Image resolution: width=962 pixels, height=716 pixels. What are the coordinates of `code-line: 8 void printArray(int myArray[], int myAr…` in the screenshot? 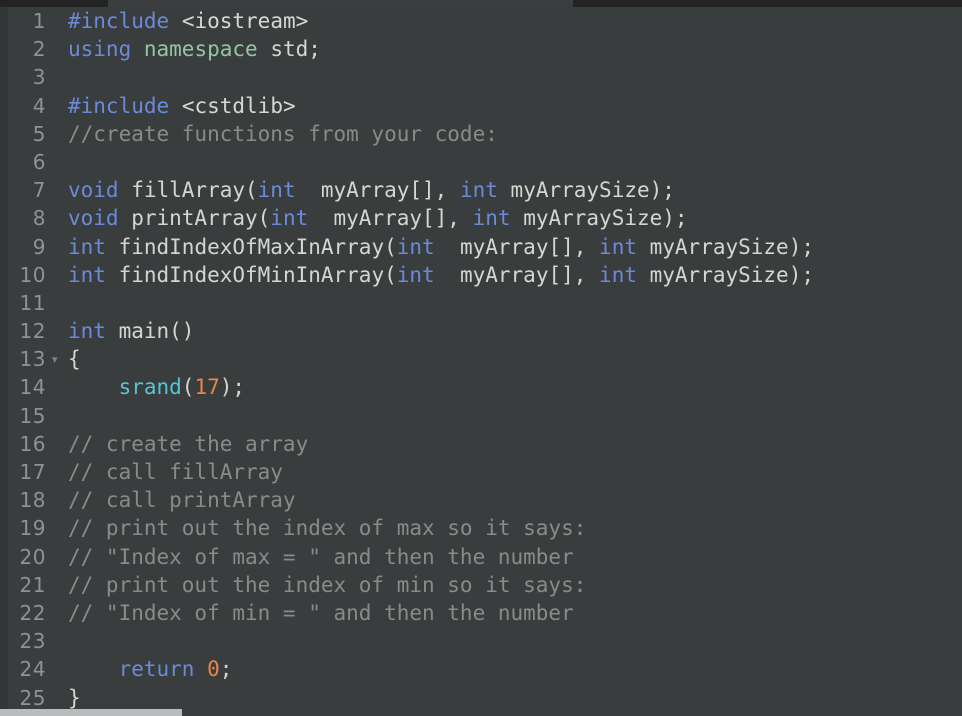 It's located at (481, 218).